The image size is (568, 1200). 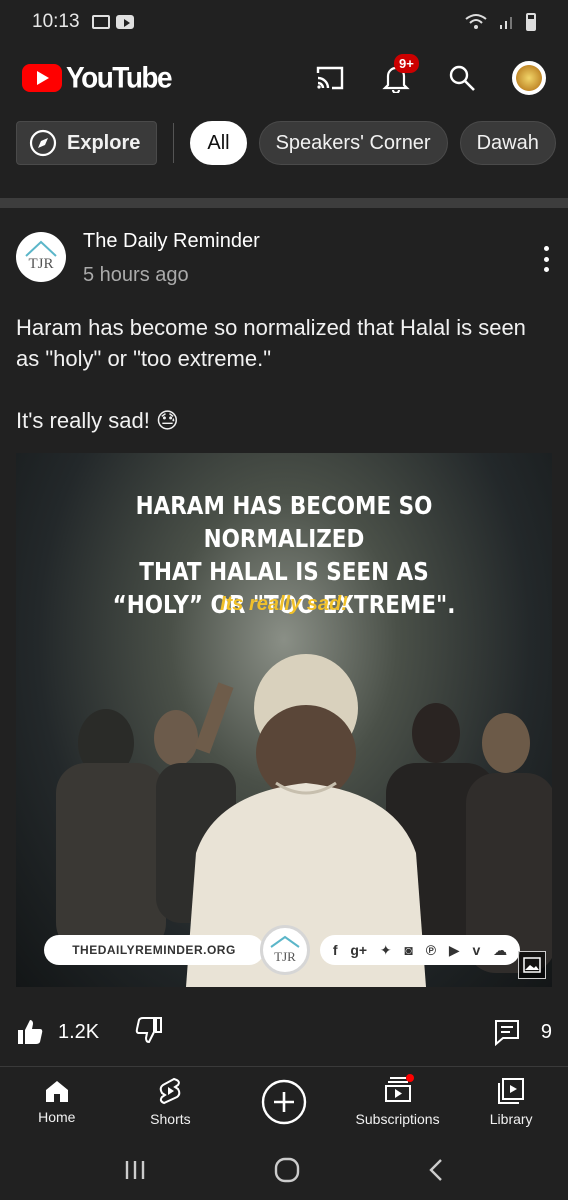 I want to click on search-icon, so click(x=462, y=78).